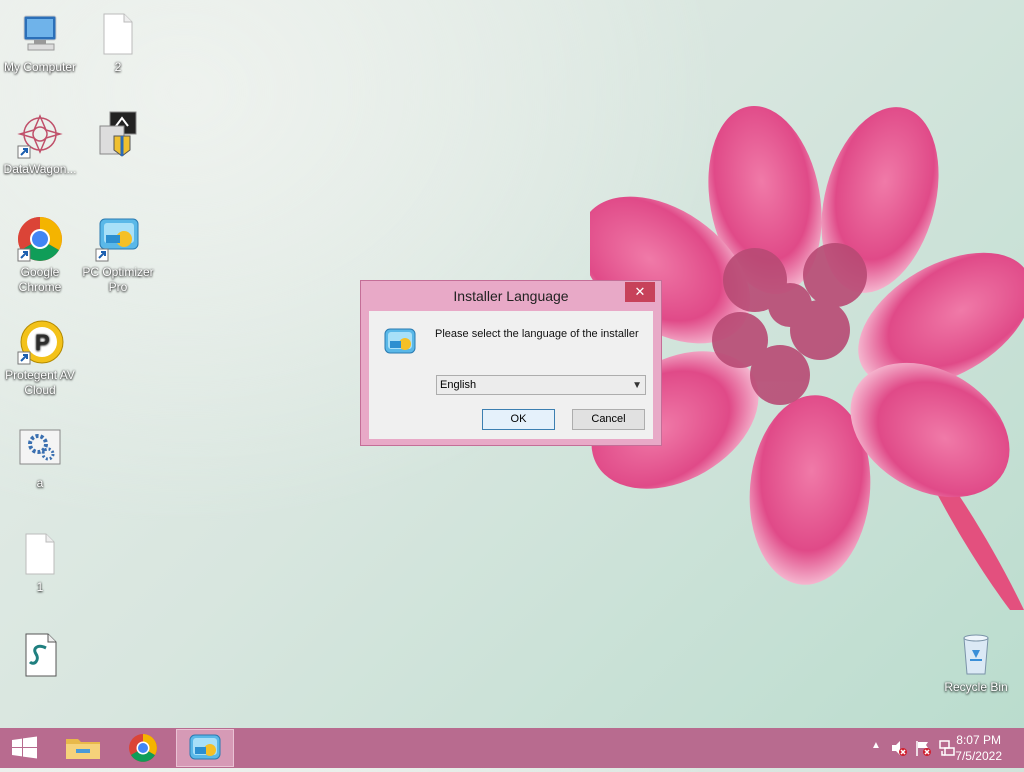  What do you see at coordinates (899, 748) in the screenshot?
I see `speaker-muted-icon` at bounding box center [899, 748].